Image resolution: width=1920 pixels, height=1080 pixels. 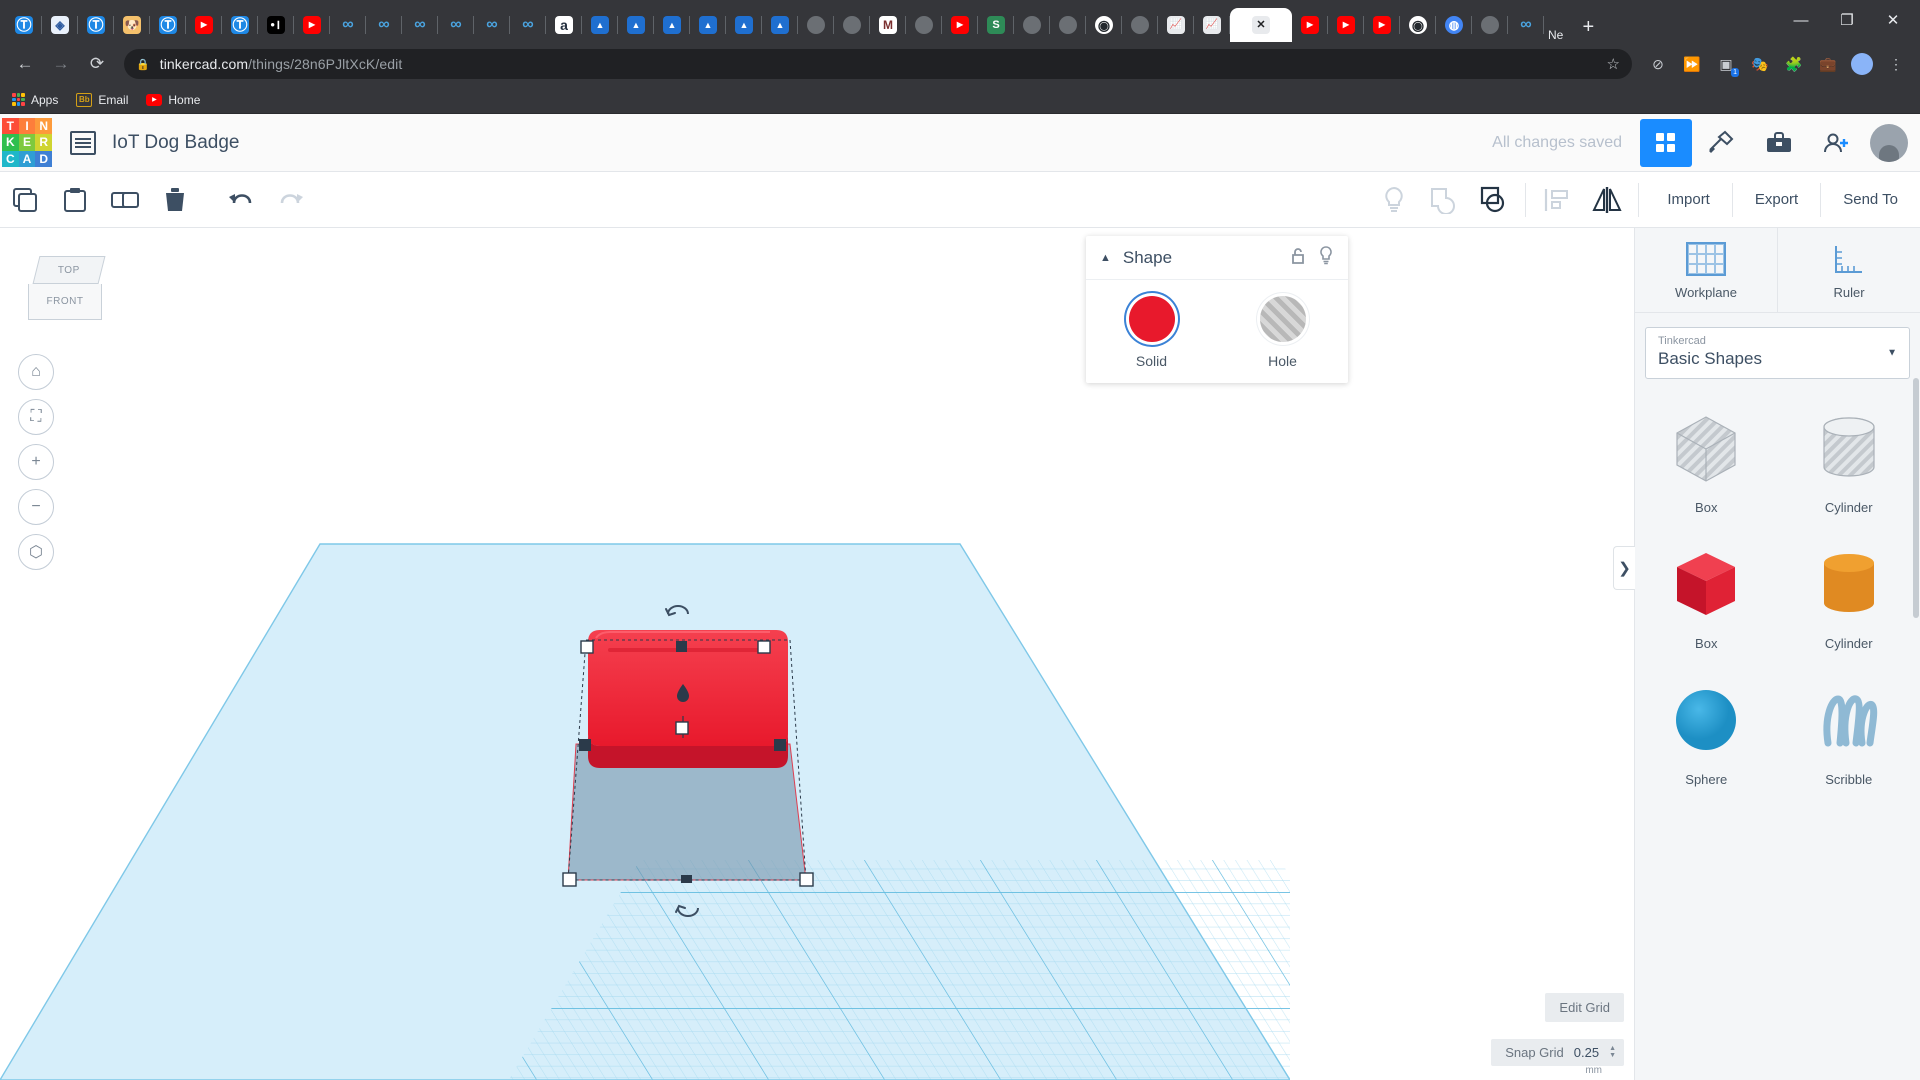 I want to click on page-title: IoT Dog Badge, so click(x=175, y=143).